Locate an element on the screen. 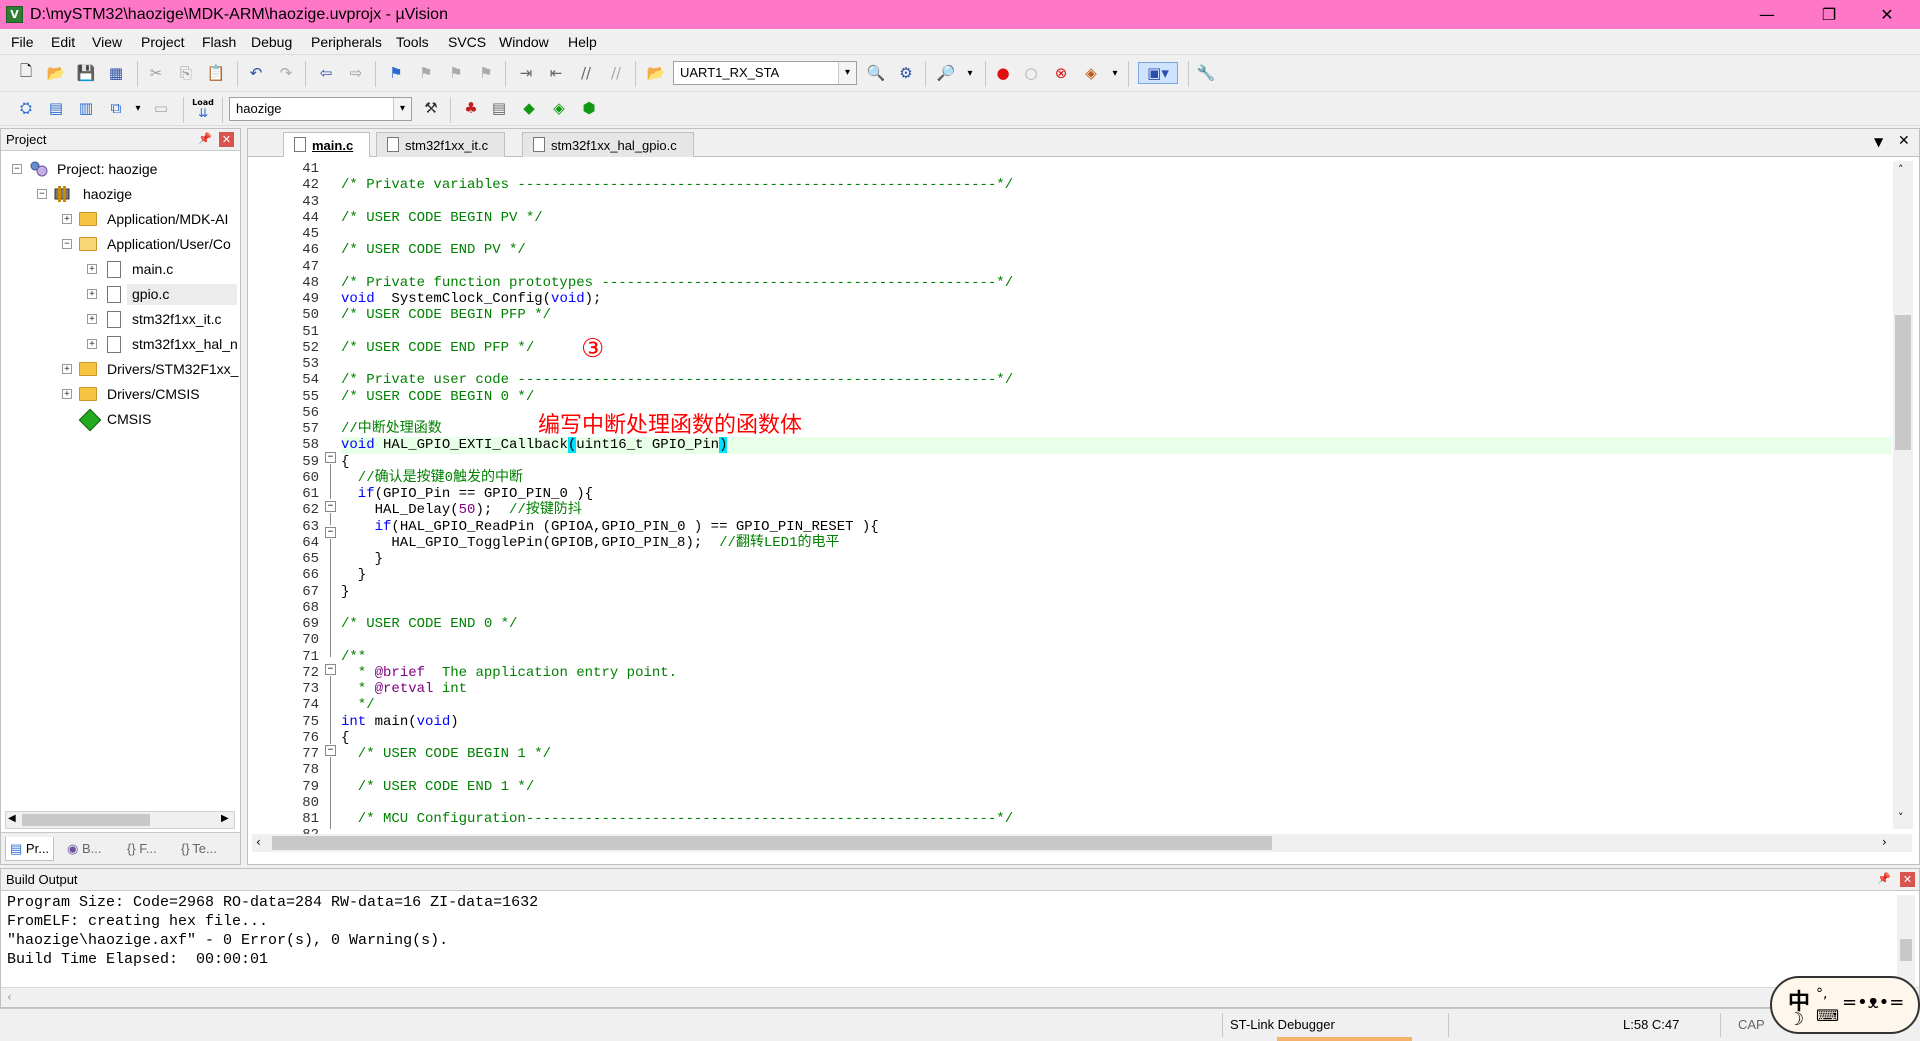 The image size is (1920, 1041). code-line: /** is located at coordinates (1116, 657).